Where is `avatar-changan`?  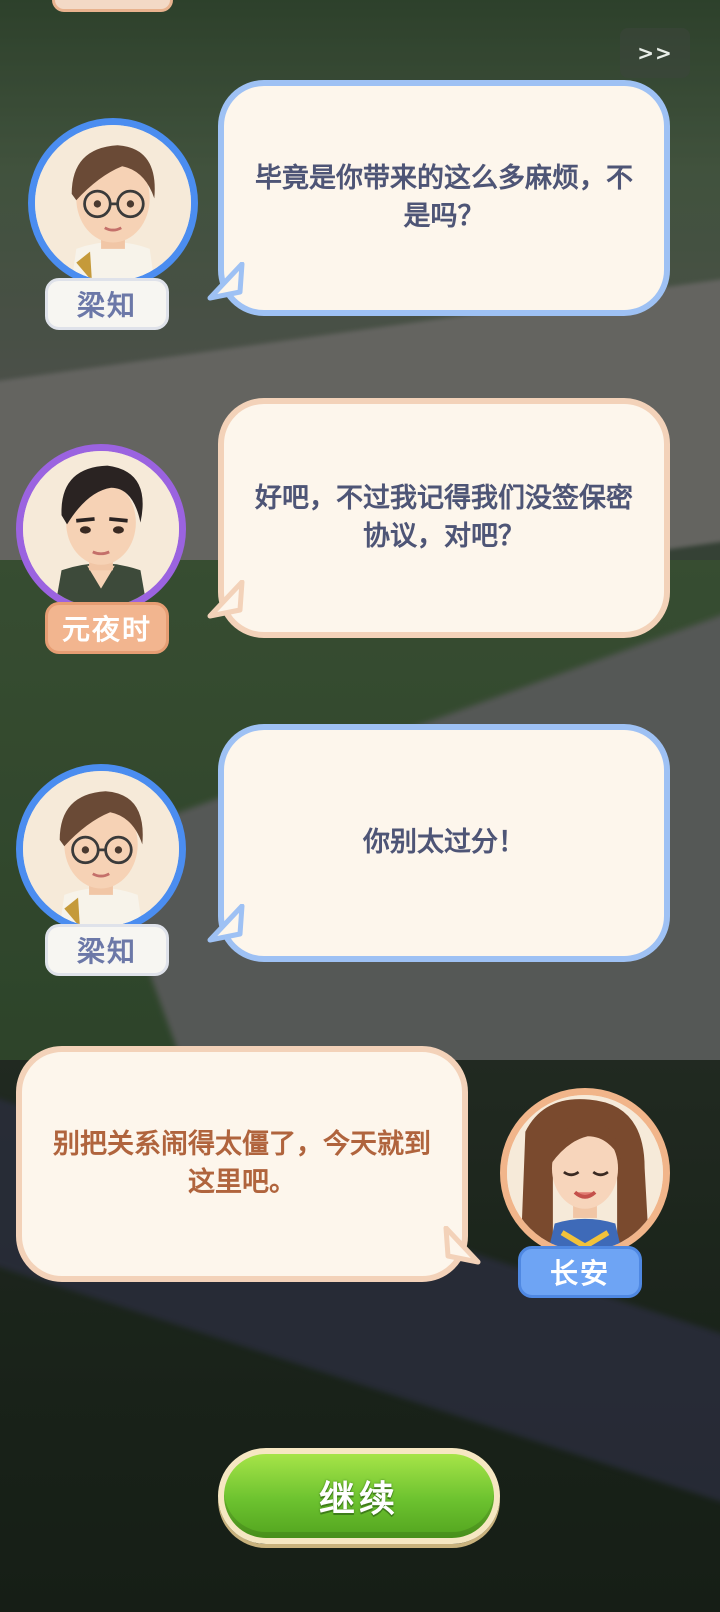
avatar-changan is located at coordinates (585, 1173).